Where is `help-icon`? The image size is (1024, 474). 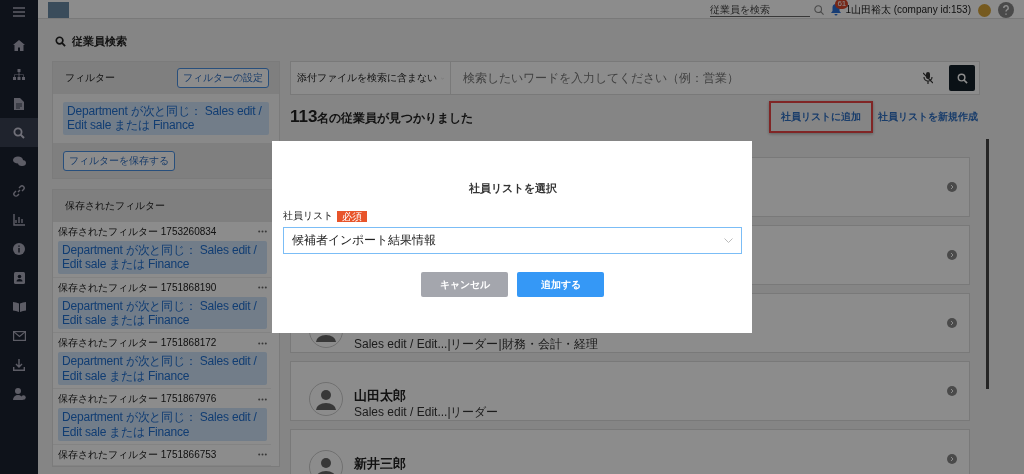
help-icon is located at coordinates (1006, 10).